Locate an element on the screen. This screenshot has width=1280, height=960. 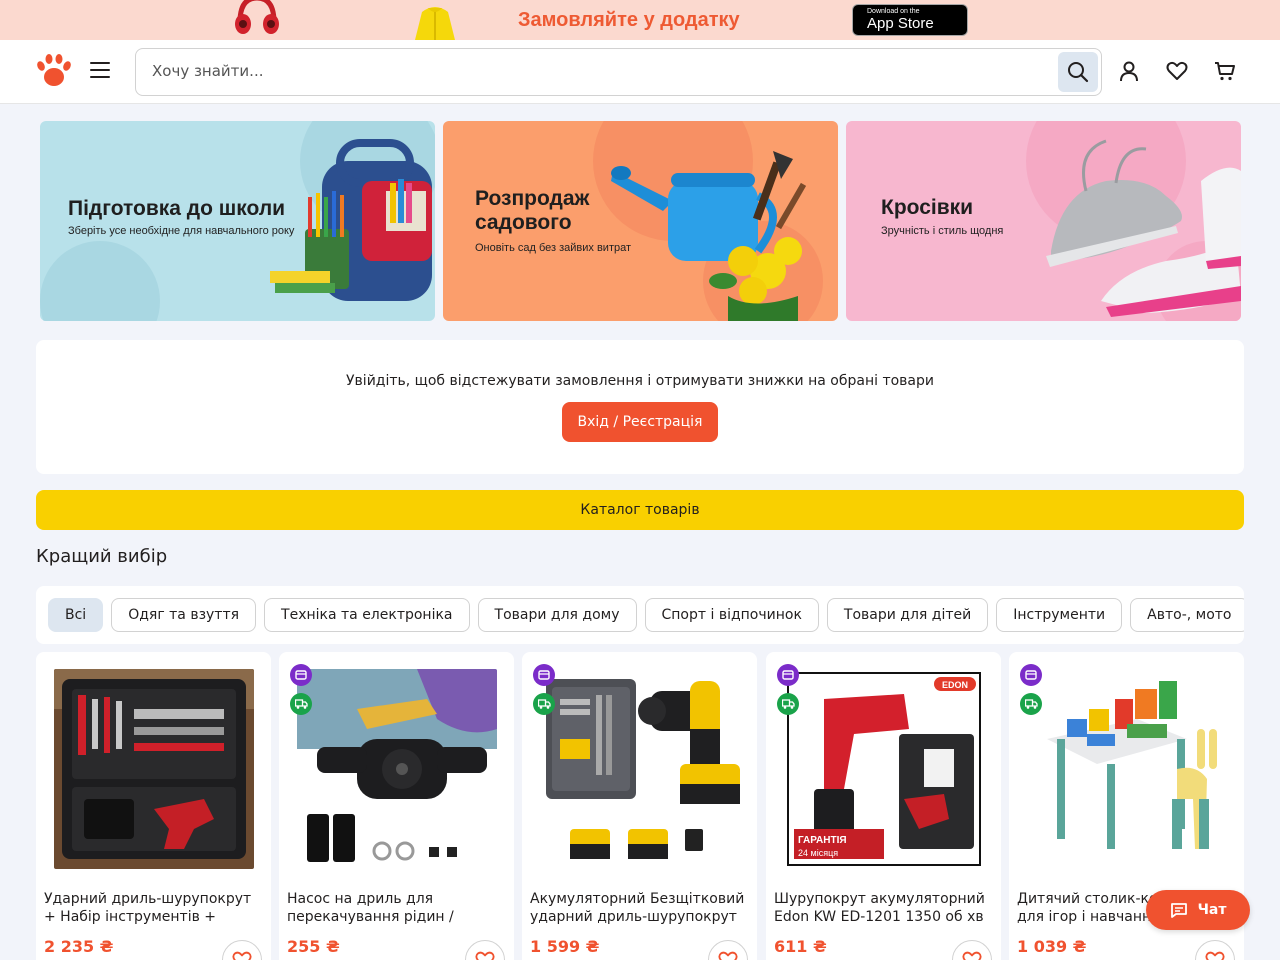
banner-sneakers-title: Кросівки is located at coordinates (927, 207).